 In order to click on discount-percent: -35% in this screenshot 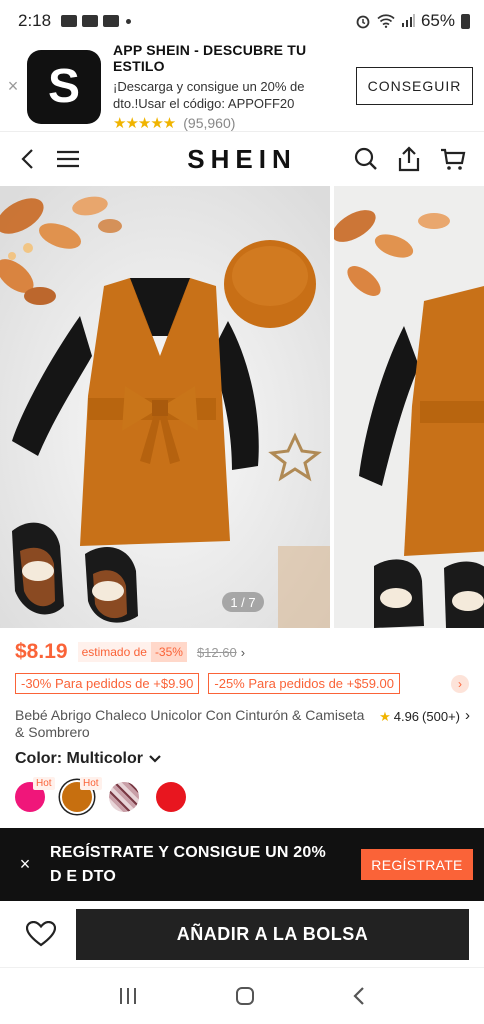, I will do `click(168, 652)`.